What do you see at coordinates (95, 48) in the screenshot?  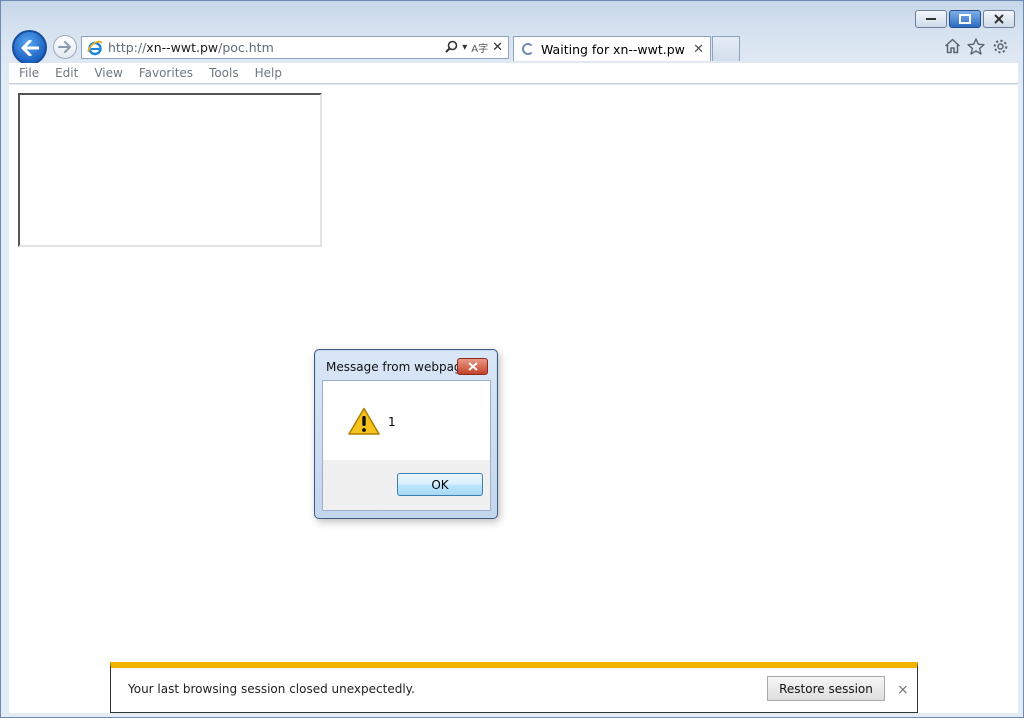 I see `ie-logo-icon` at bounding box center [95, 48].